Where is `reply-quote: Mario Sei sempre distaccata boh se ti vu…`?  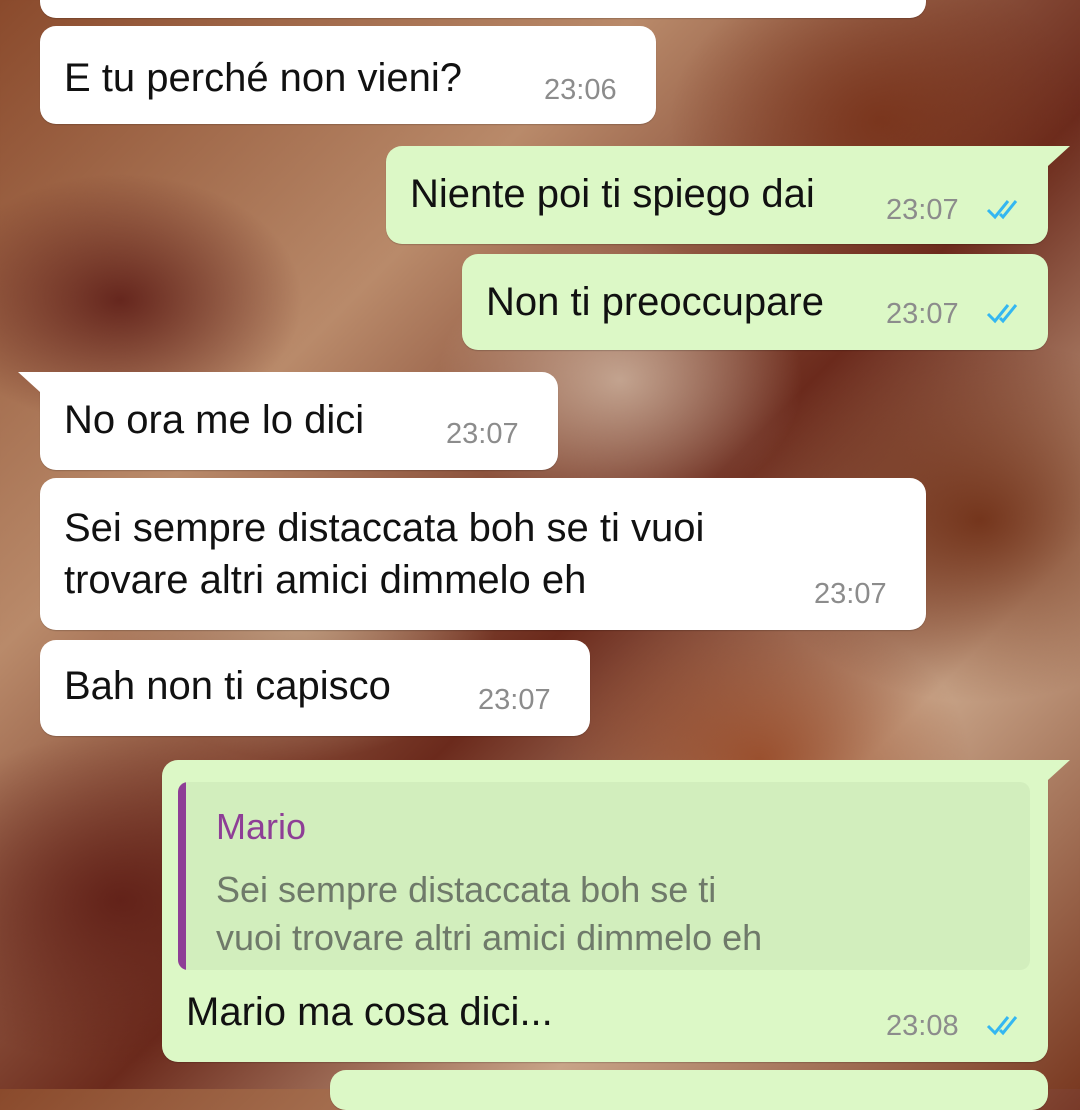
reply-quote: Mario Sei sempre distaccata boh se ti vu… is located at coordinates (604, 876).